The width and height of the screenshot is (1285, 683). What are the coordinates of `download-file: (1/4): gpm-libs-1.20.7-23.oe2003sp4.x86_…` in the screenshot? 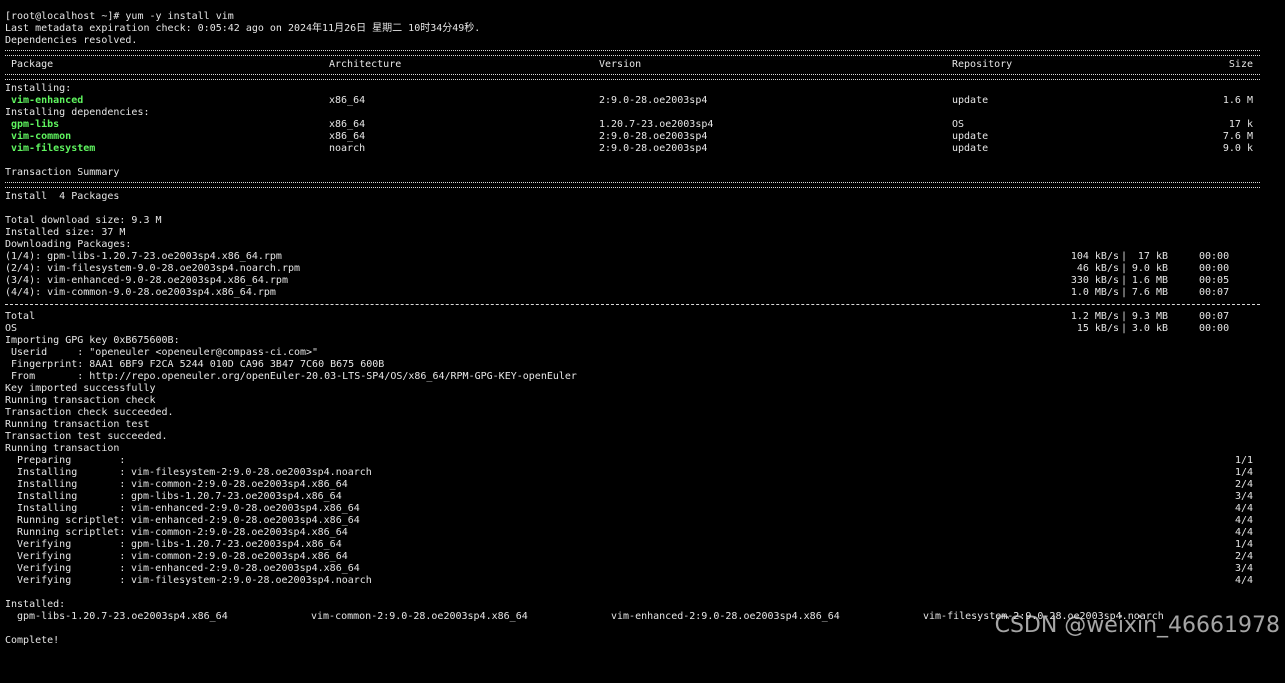 It's located at (143, 256).